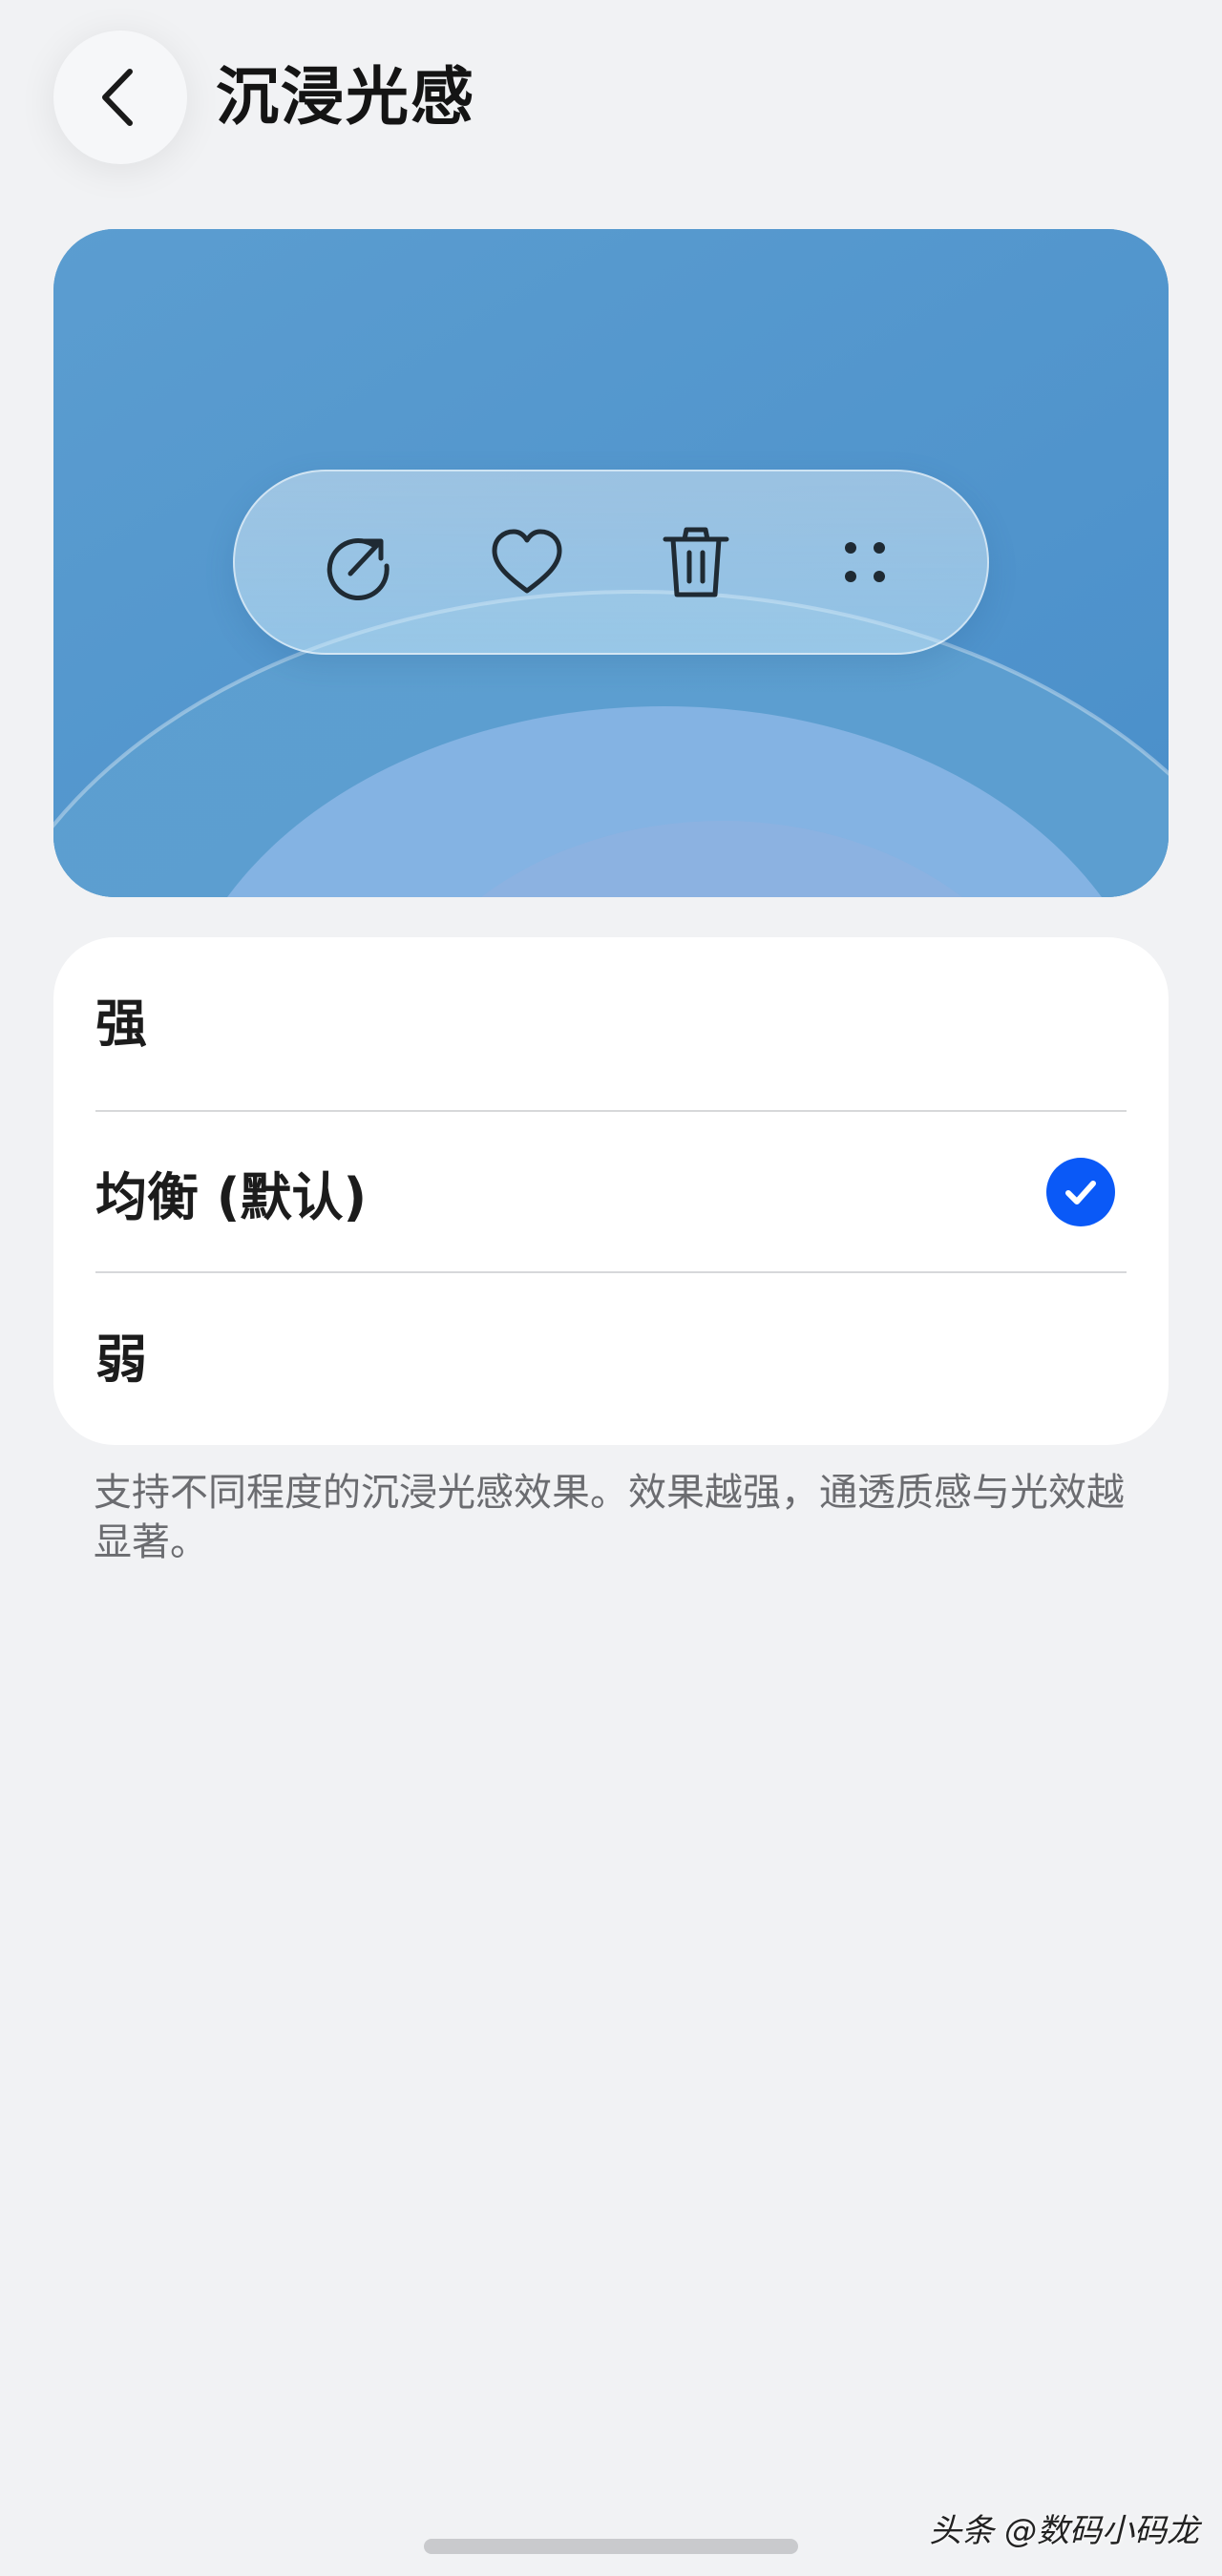  Describe the element at coordinates (121, 1023) in the screenshot. I see `option-label: 强` at that location.